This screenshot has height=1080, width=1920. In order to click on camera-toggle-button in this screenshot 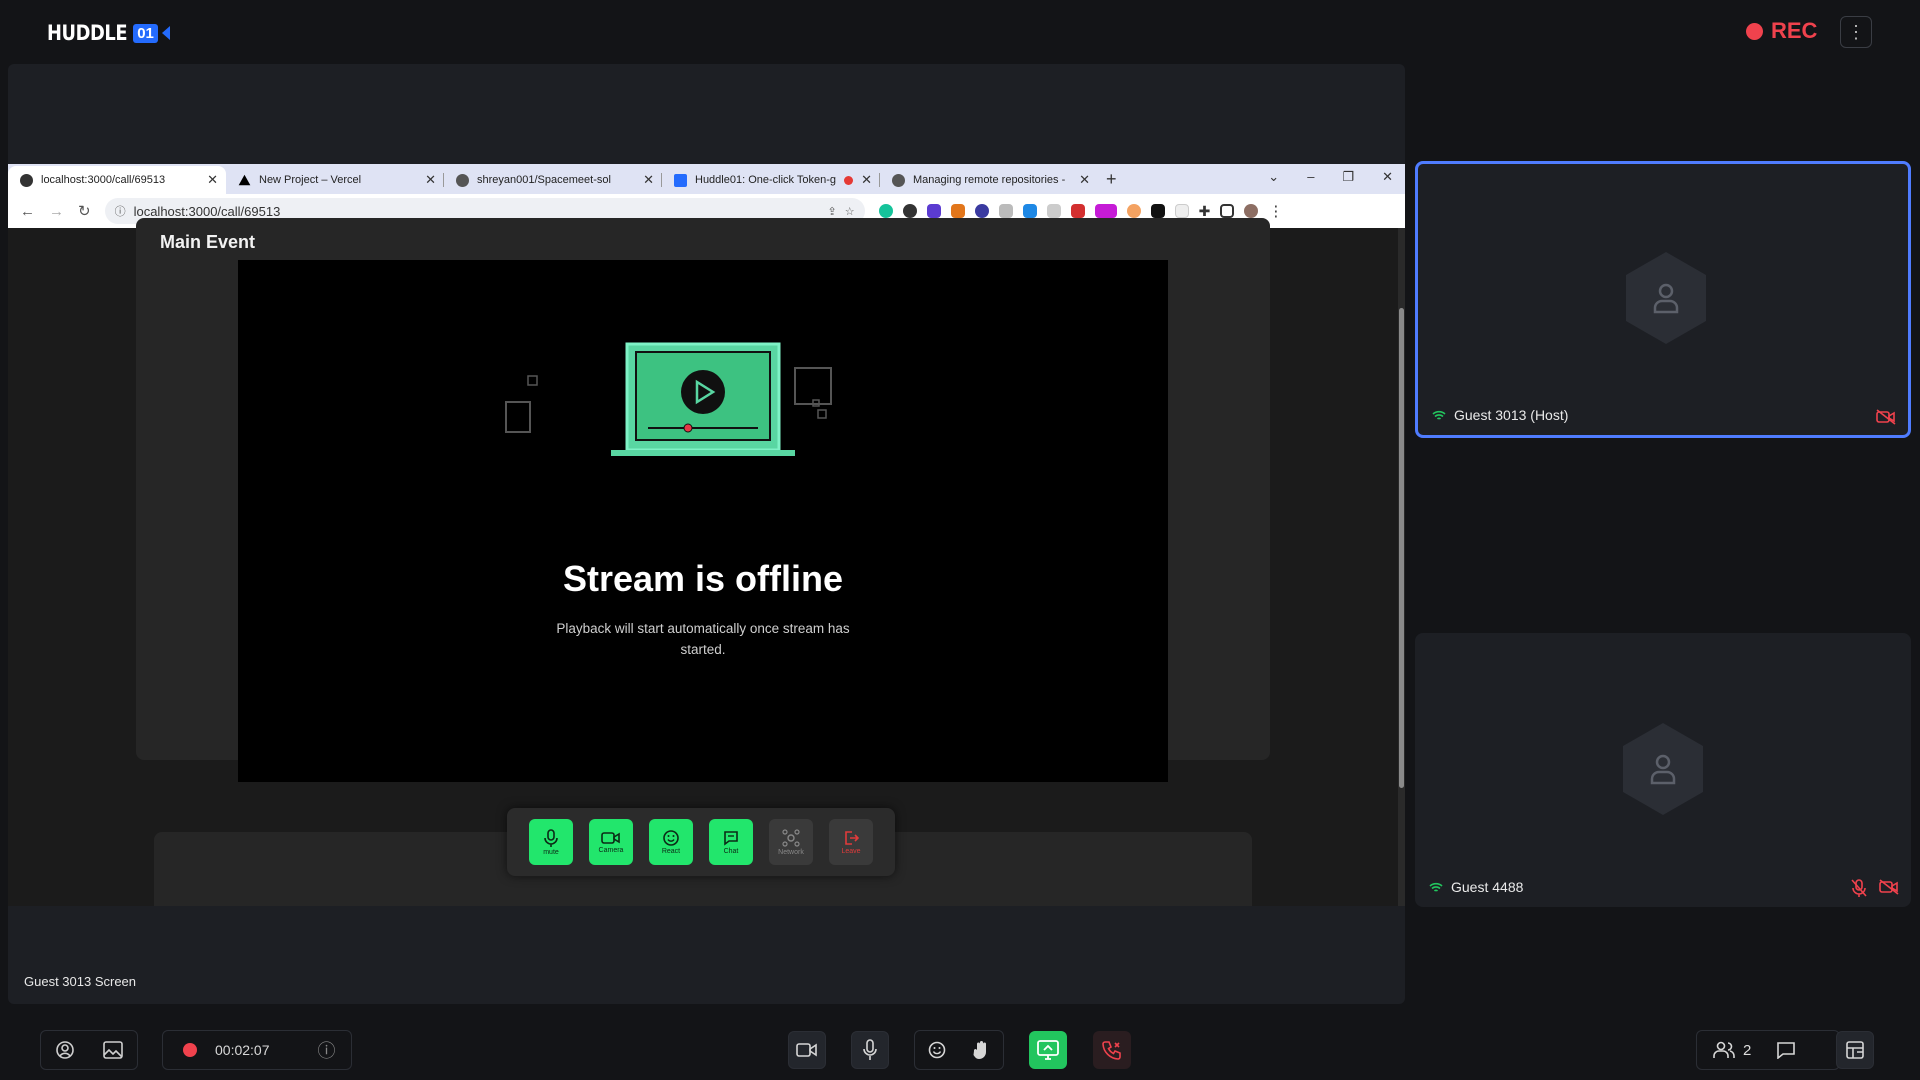, I will do `click(807, 1050)`.